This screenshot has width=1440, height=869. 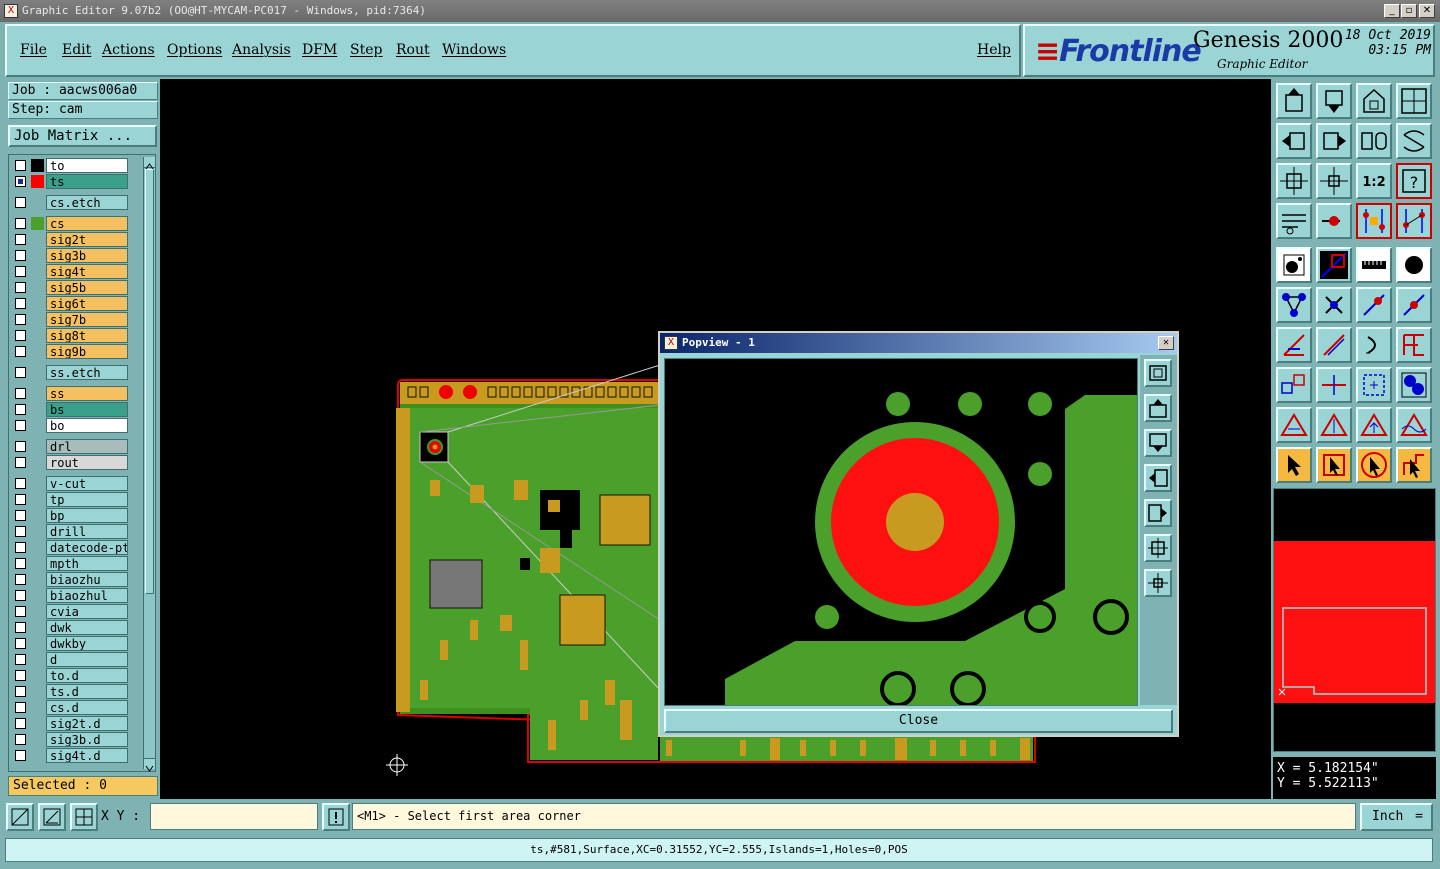 What do you see at coordinates (1294, 305) in the screenshot?
I see `connect-points-button` at bounding box center [1294, 305].